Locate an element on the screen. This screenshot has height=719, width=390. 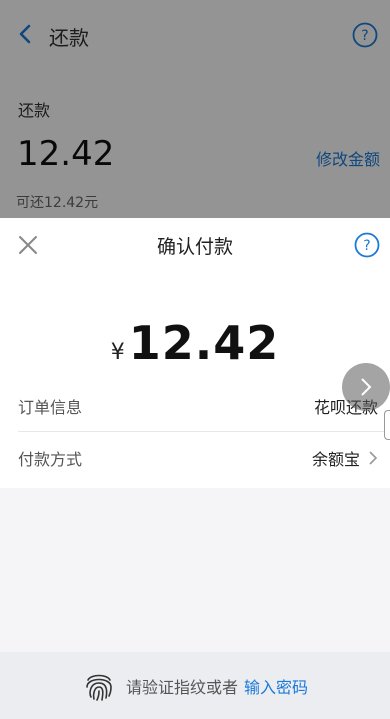
currency-symbol: ¥ is located at coordinates (117, 352).